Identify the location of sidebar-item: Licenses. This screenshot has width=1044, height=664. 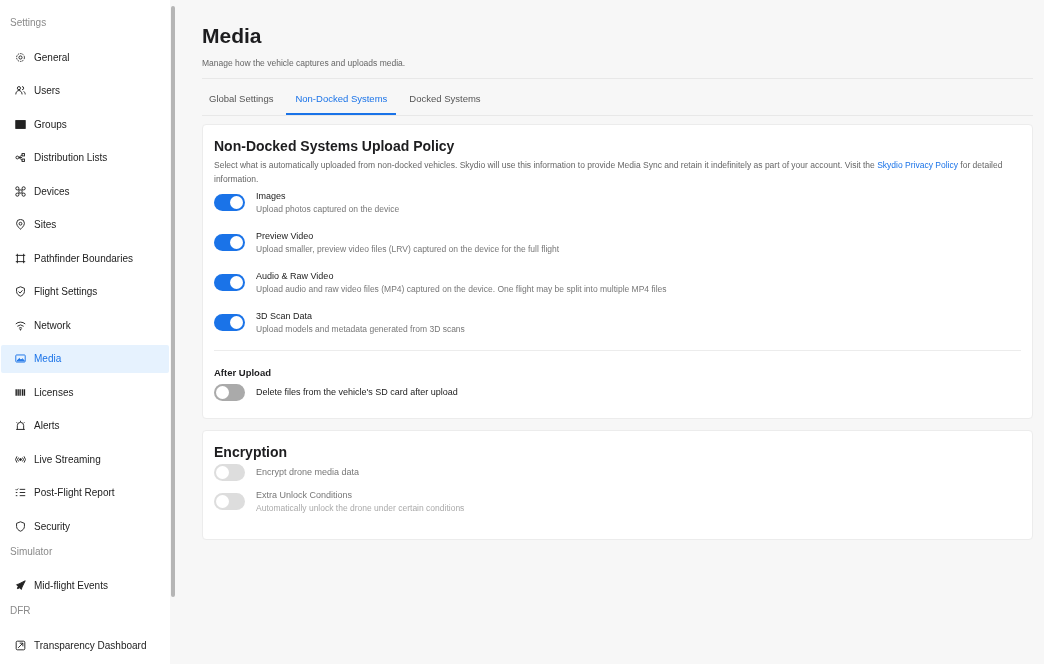
(85, 392).